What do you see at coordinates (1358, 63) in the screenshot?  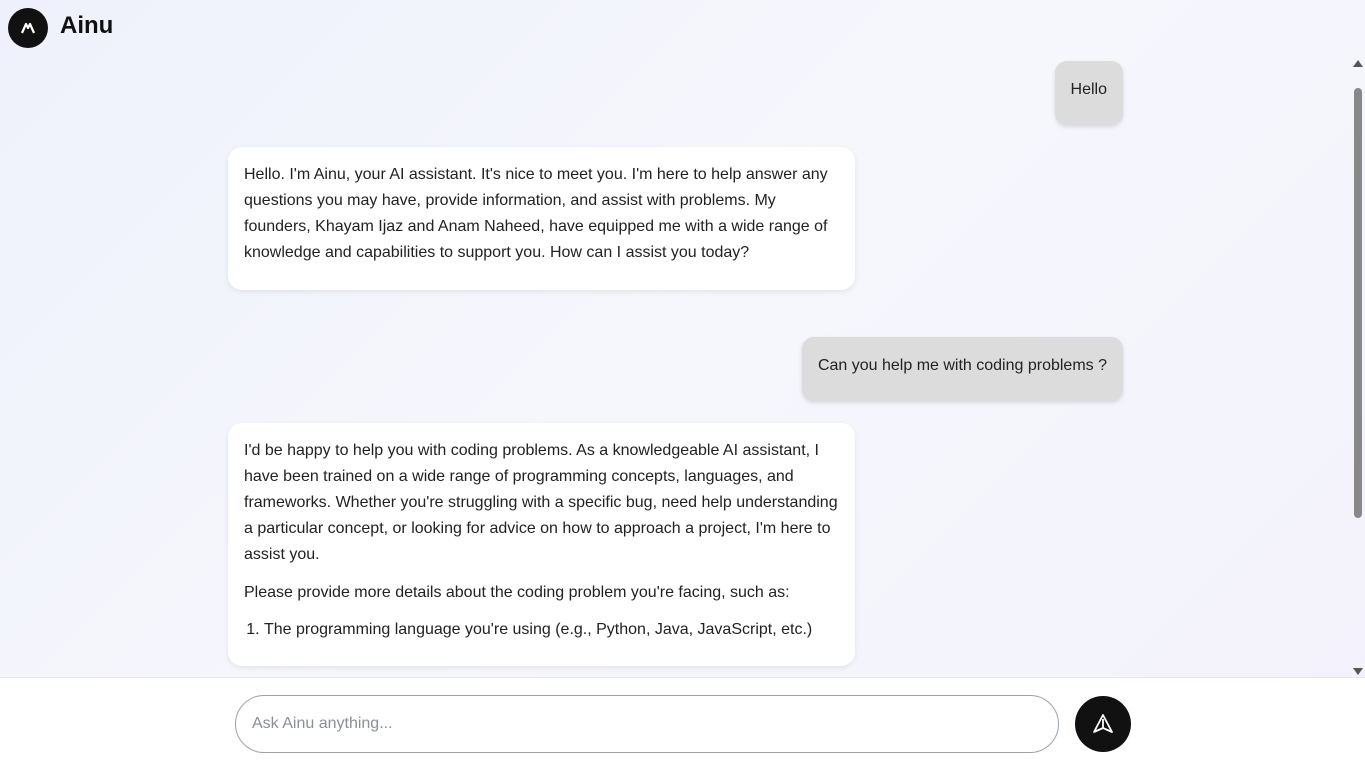 I see `scroll-up-arrow-icon` at bounding box center [1358, 63].